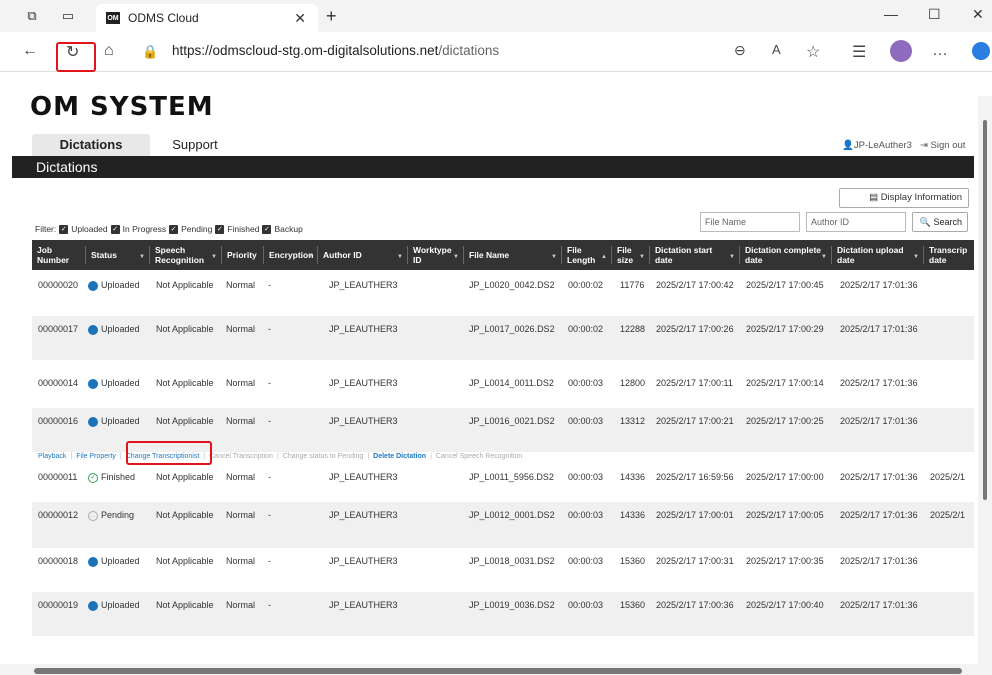  What do you see at coordinates (901, 51) in the screenshot?
I see `profile-avatar` at bounding box center [901, 51].